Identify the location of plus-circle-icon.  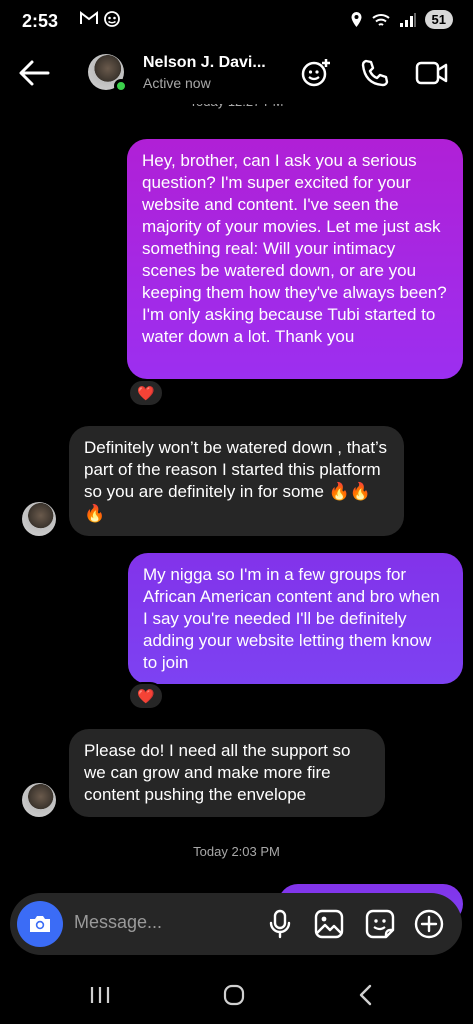
(429, 924).